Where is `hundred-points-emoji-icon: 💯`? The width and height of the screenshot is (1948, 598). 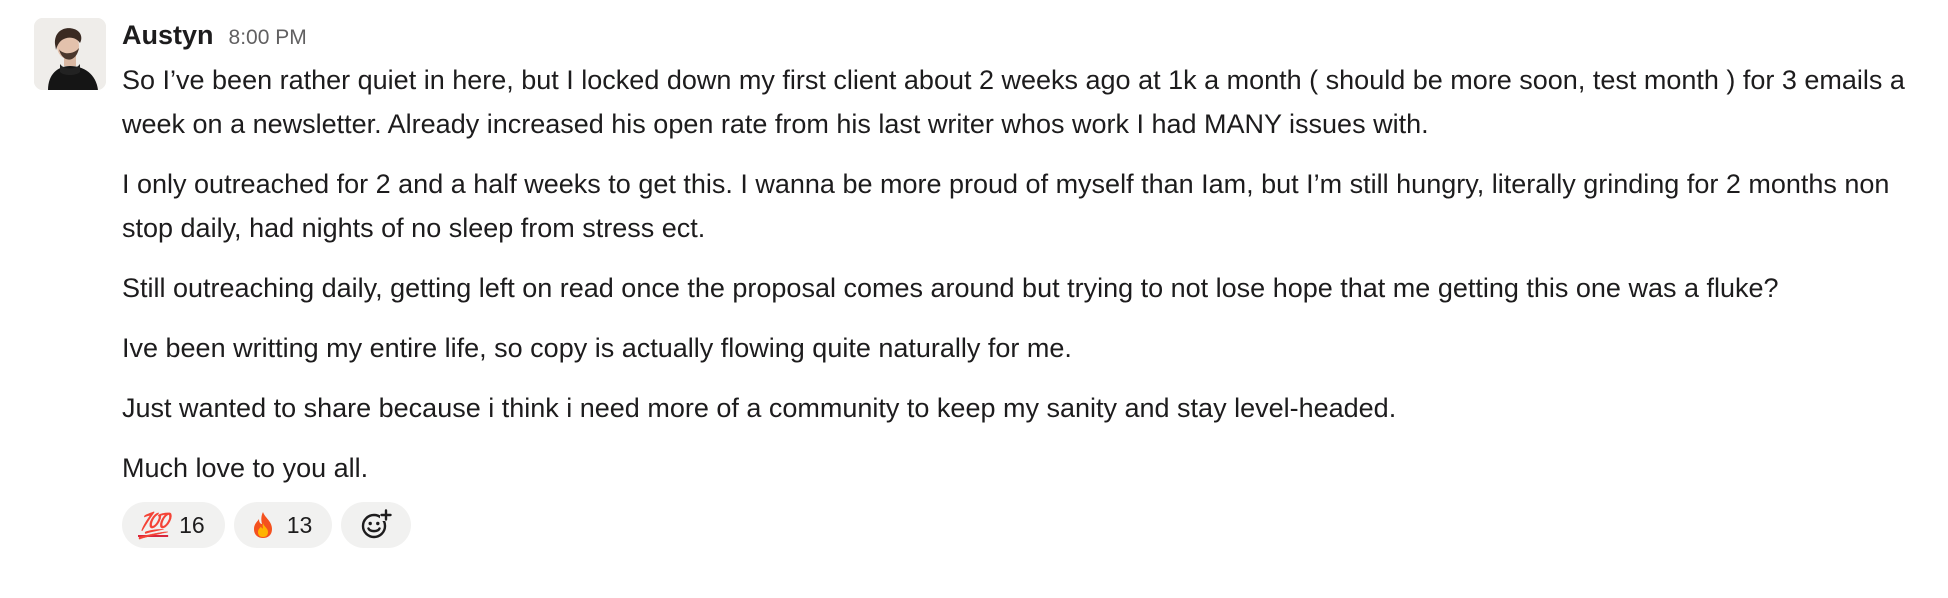 hundred-points-emoji-icon: 💯 is located at coordinates (153, 525).